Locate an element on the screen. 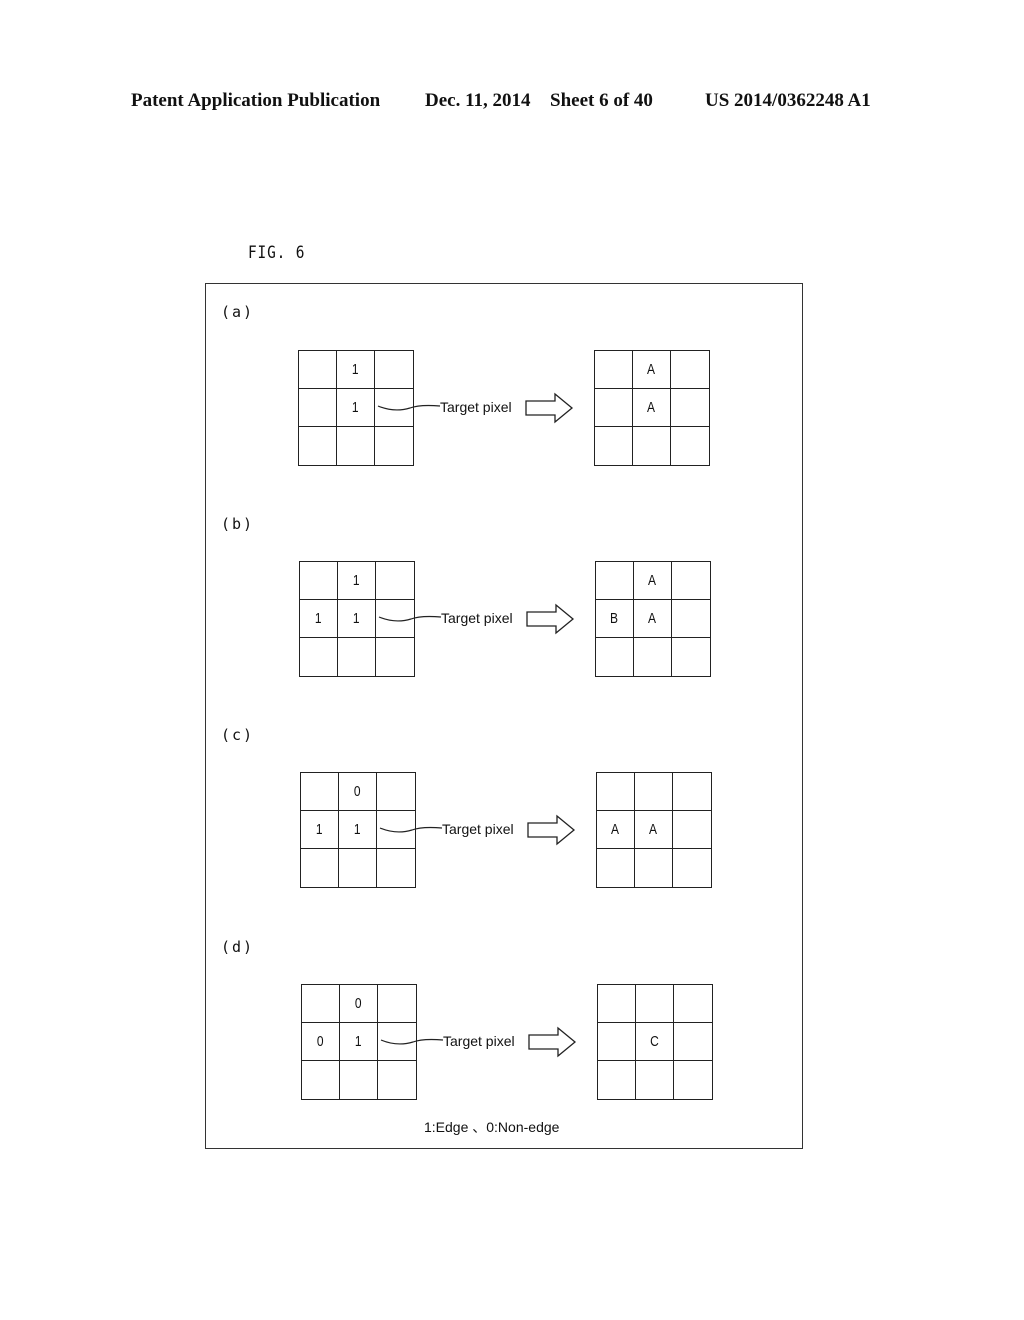 The height and width of the screenshot is (1320, 1024). cell-value: B is located at coordinates (614, 618).